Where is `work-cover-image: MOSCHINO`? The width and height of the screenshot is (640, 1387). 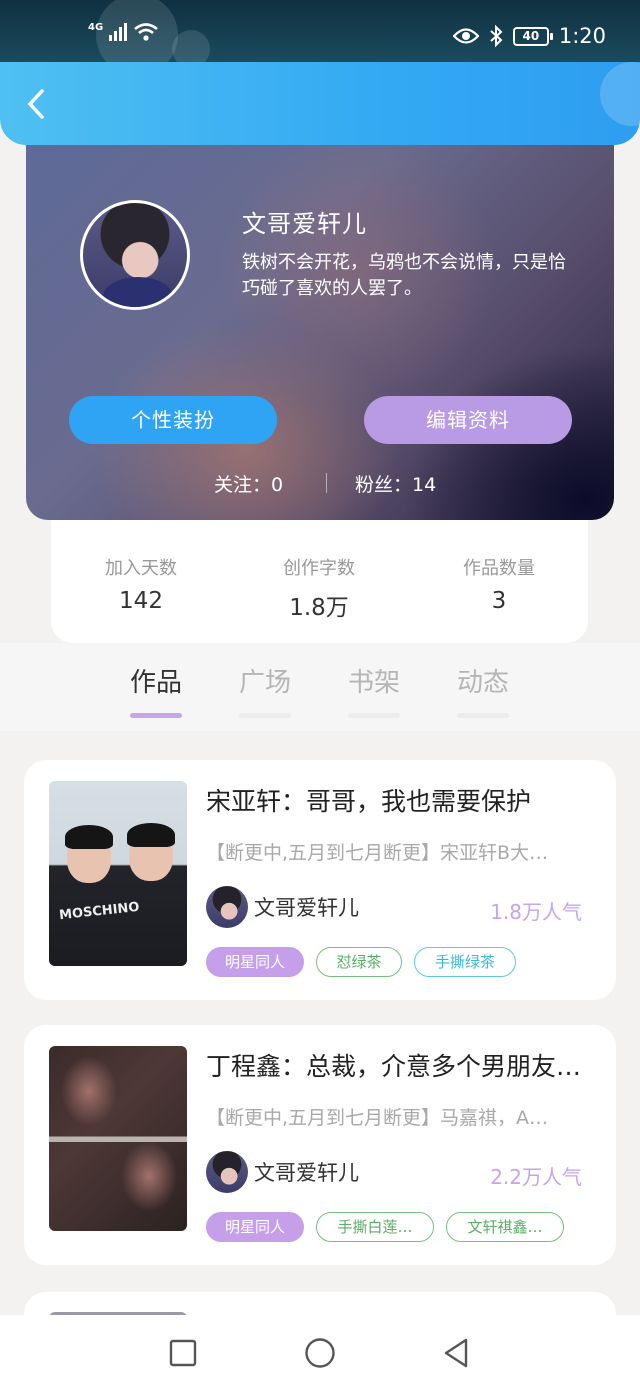 work-cover-image: MOSCHINO is located at coordinates (118, 873).